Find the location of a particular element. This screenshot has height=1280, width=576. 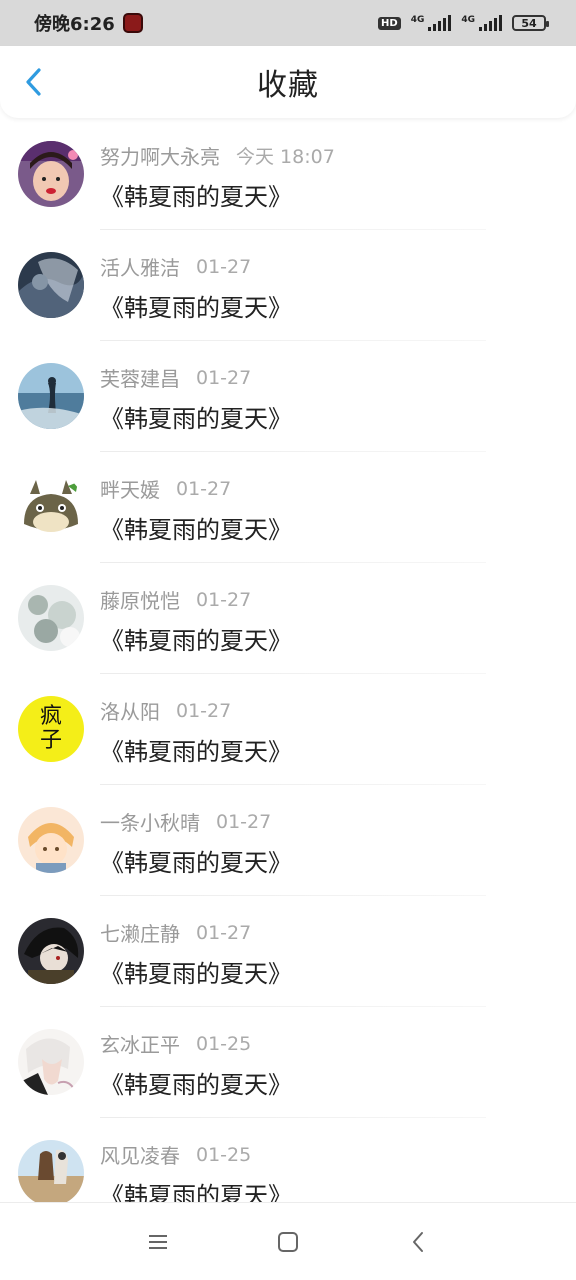

menu-icon is located at coordinates (158, 1241).